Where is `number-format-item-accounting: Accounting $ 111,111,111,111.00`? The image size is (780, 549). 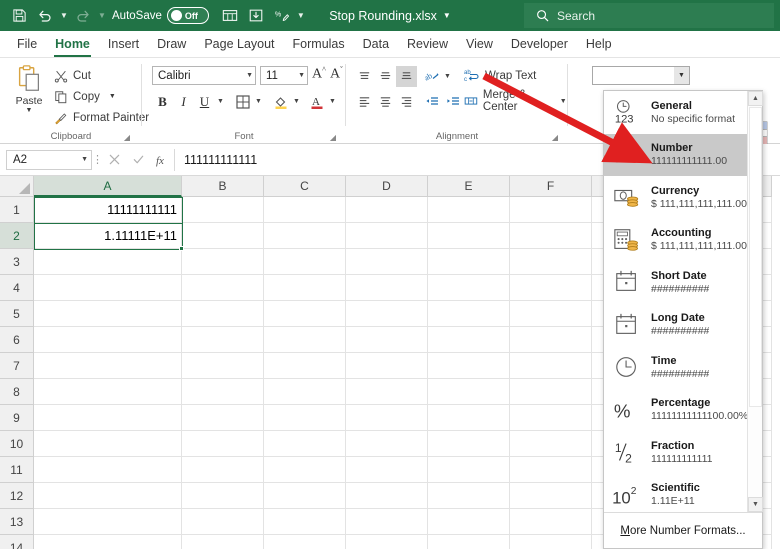 number-format-item-accounting: Accounting $ 111,111,111,111.00 is located at coordinates (675, 240).